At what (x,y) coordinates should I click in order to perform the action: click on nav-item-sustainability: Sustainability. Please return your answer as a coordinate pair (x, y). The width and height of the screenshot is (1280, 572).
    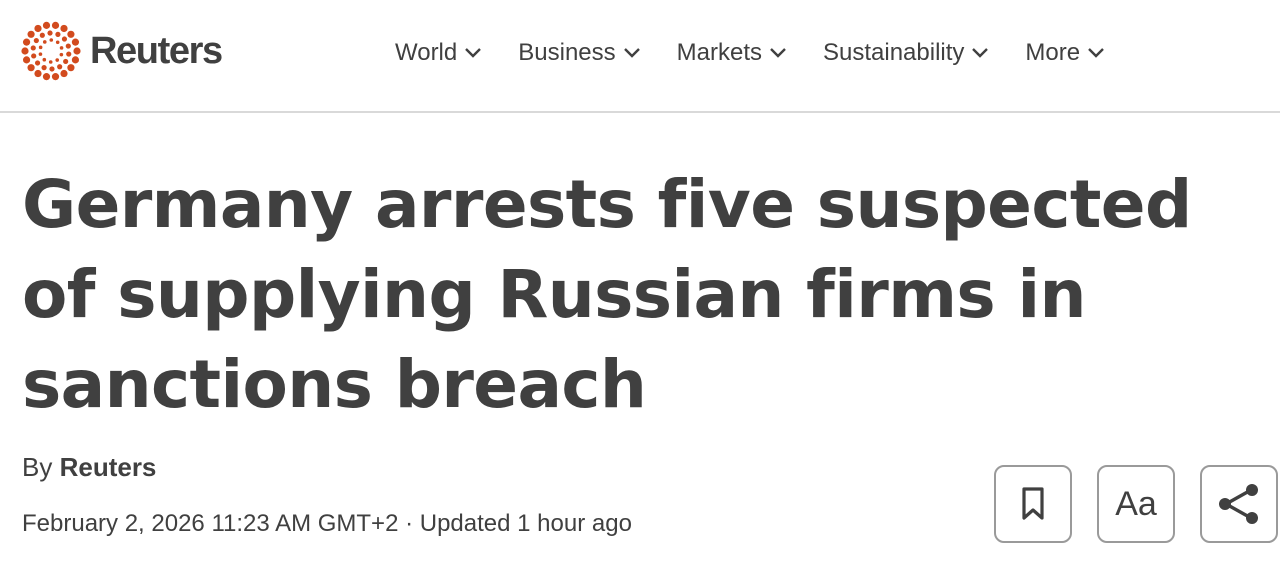
    Looking at the image, I should click on (906, 53).